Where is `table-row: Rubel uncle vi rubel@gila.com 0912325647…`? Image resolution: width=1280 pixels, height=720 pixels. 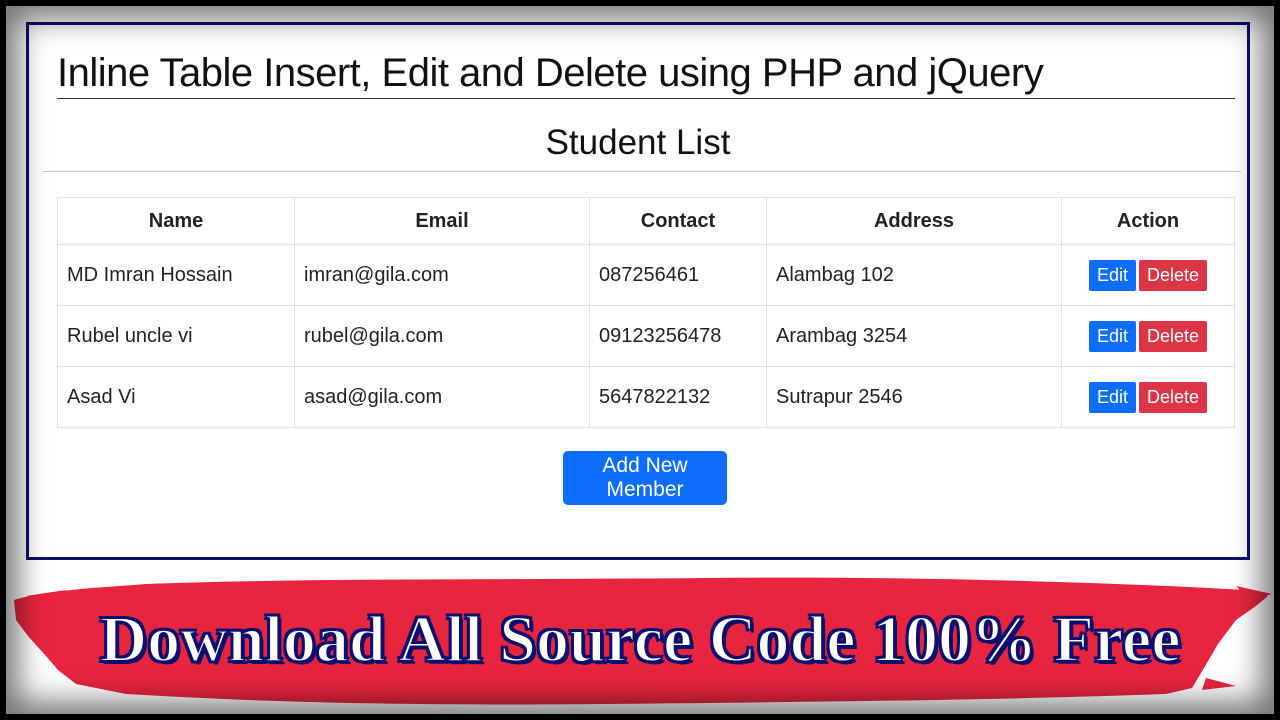 table-row: Rubel uncle vi rubel@gila.com 0912325647… is located at coordinates (646, 336).